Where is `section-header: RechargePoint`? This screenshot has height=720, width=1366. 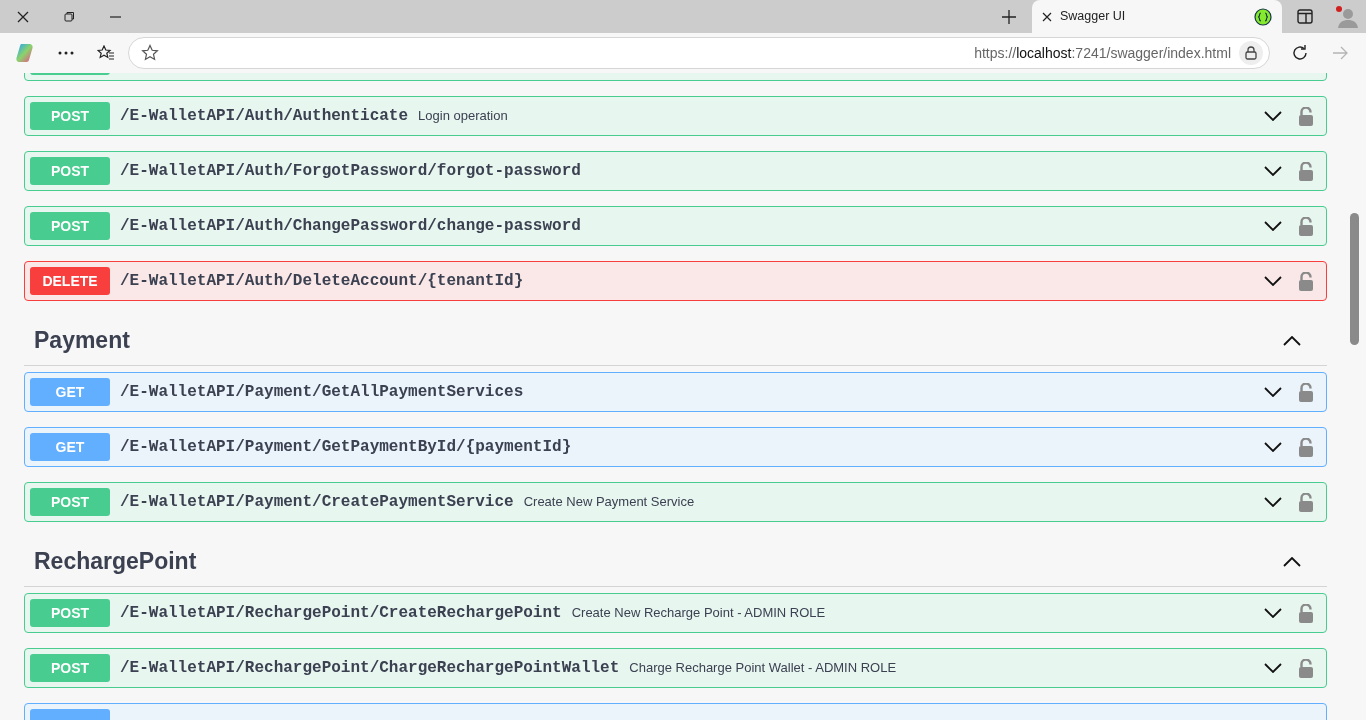 section-header: RechargePoint is located at coordinates (675, 562).